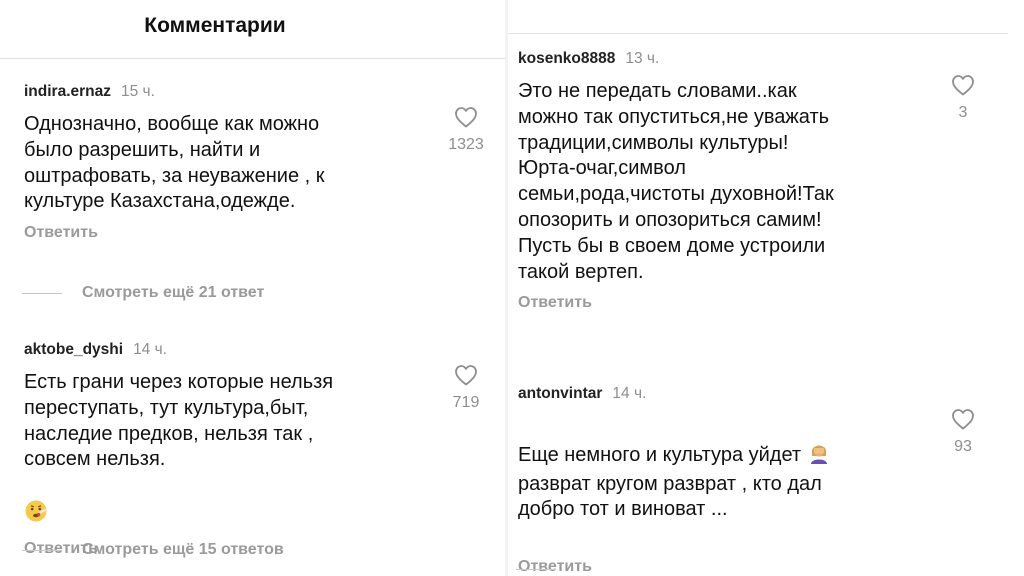 This screenshot has height=576, width=1024. I want to click on comment-timestamp: 13 ч., so click(642, 58).